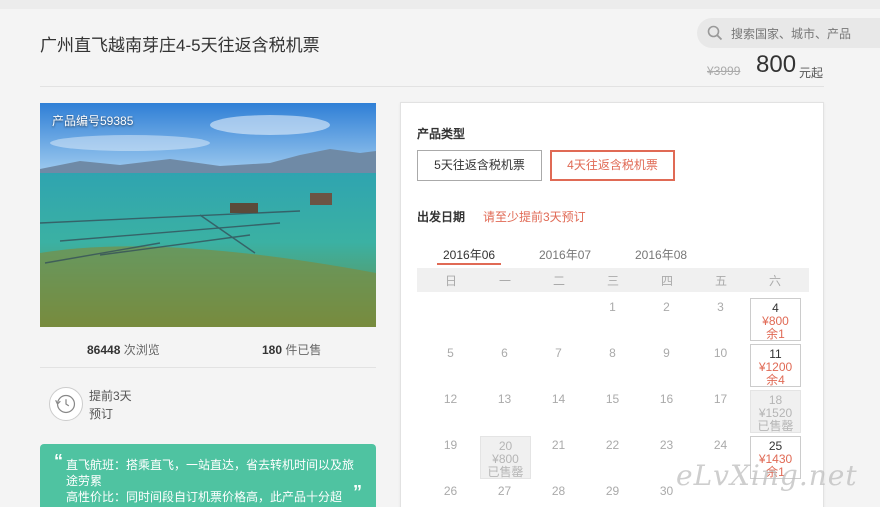 The height and width of the screenshot is (507, 880). What do you see at coordinates (612, 307) in the screenshot?
I see `calendar-day: 1` at bounding box center [612, 307].